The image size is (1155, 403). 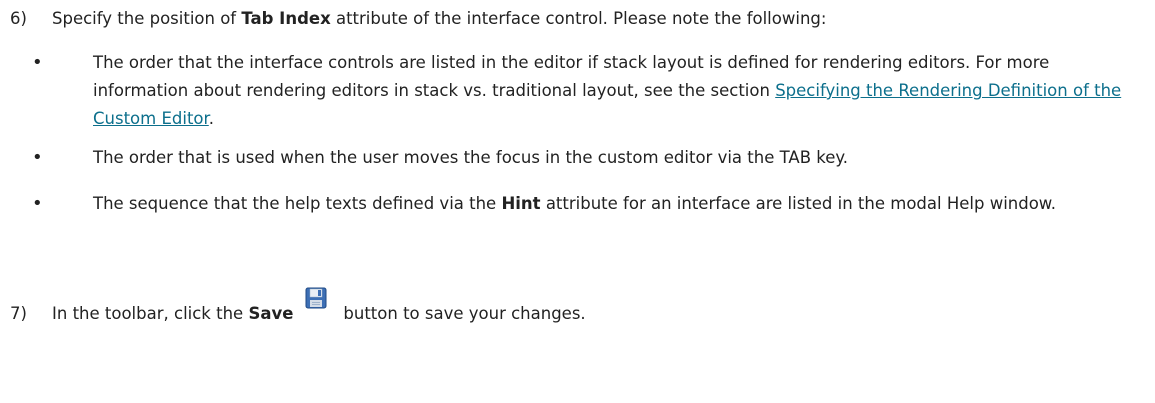 I want to click on step-text-after: button to save your changes., so click(x=464, y=313).